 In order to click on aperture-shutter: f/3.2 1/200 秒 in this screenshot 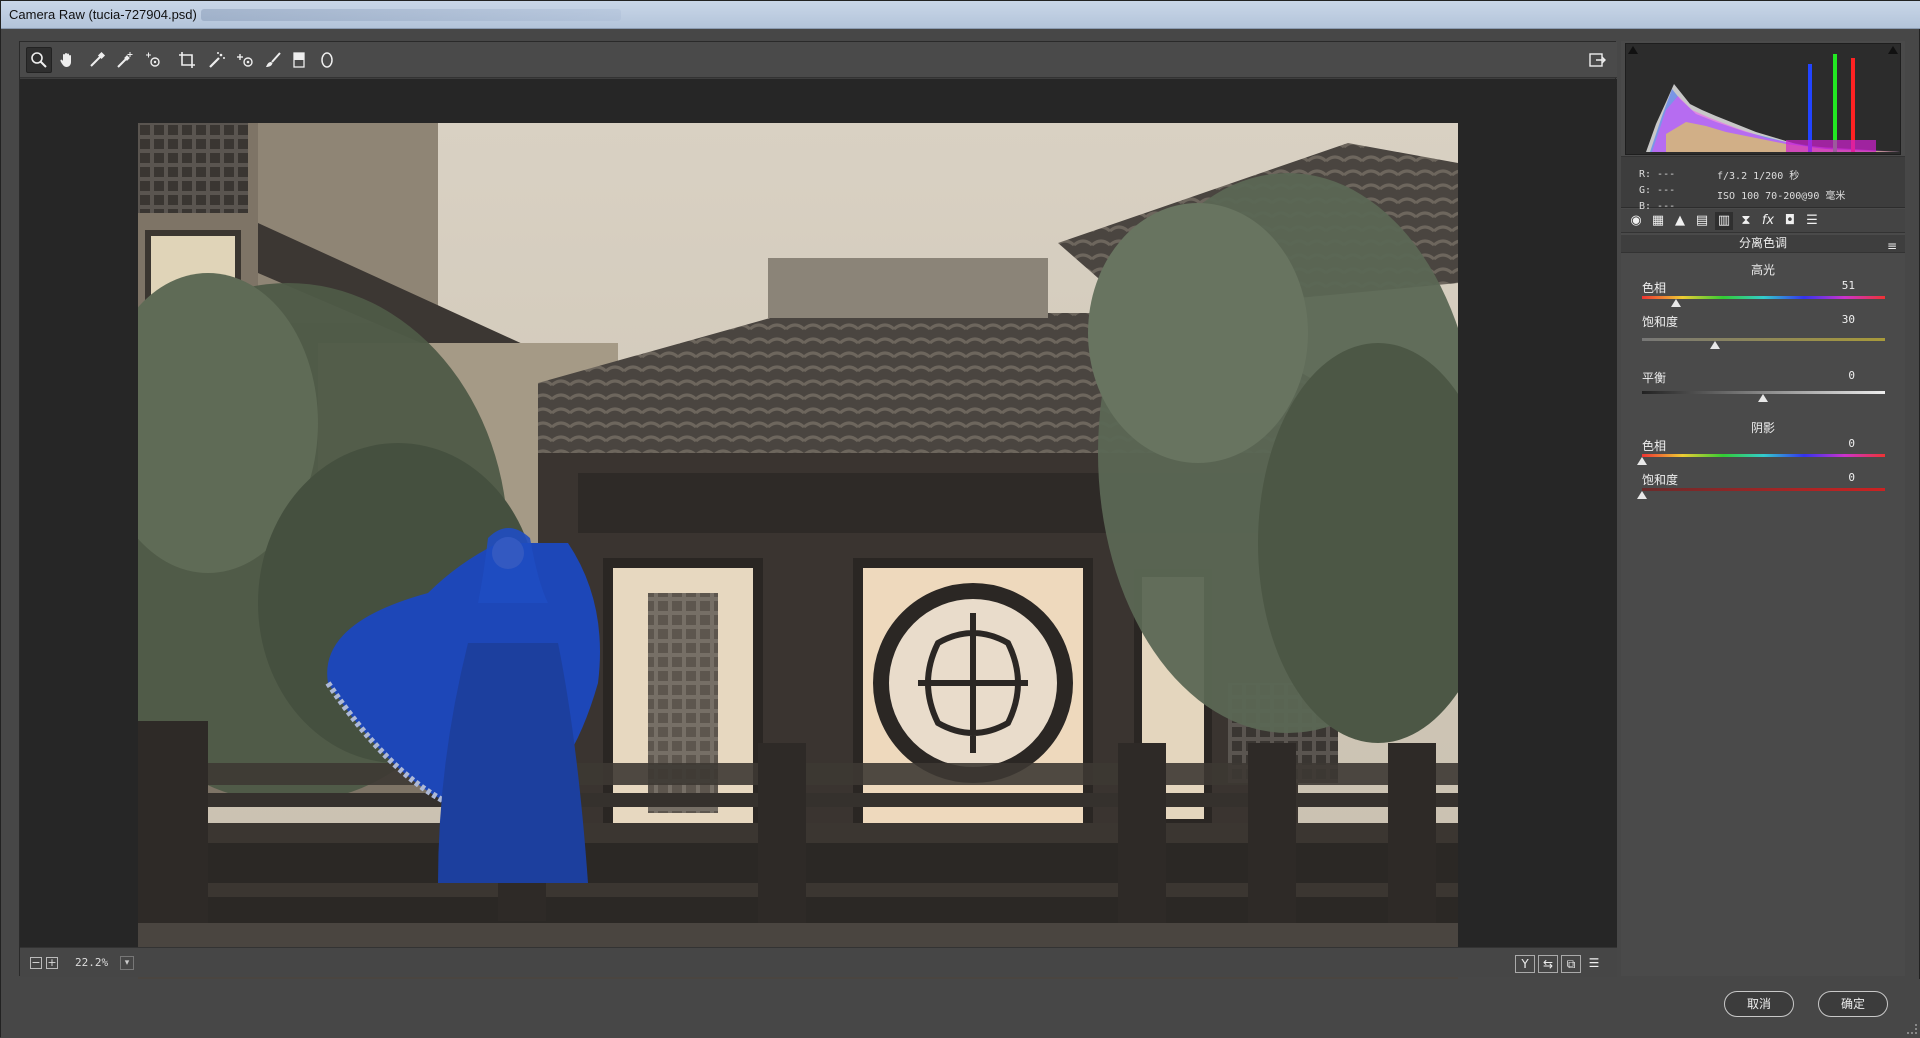, I will do `click(1758, 176)`.